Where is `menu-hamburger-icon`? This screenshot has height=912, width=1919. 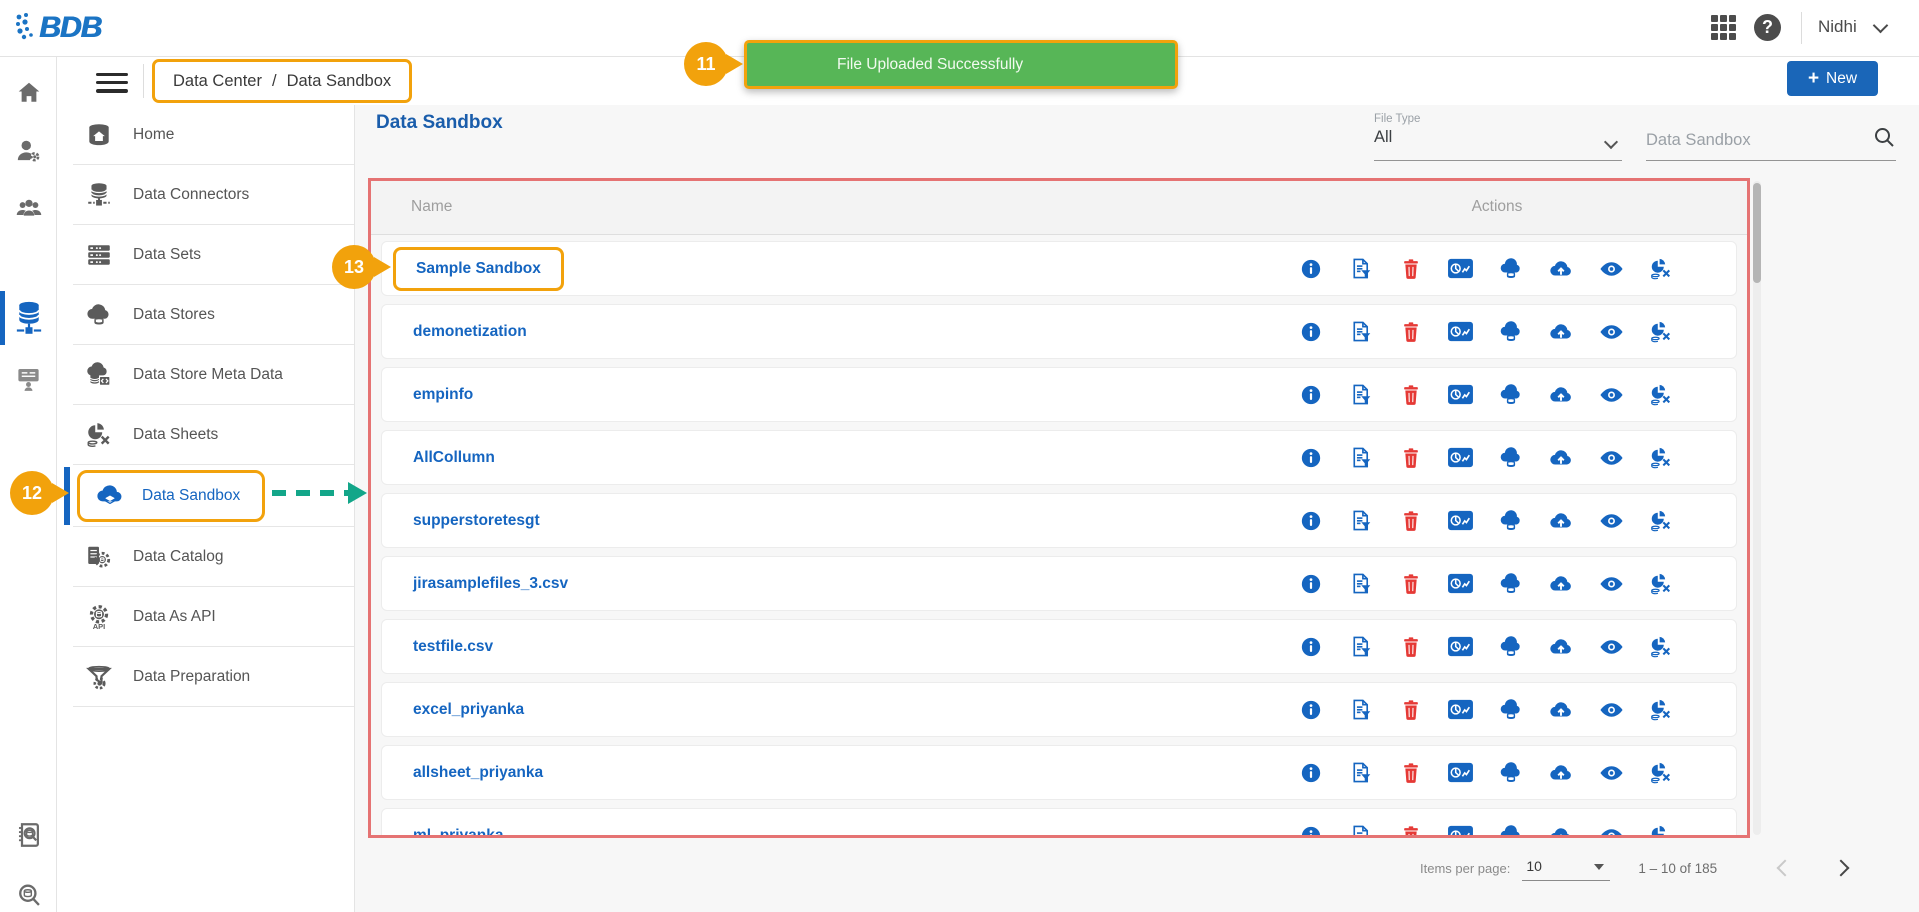 menu-hamburger-icon is located at coordinates (112, 83).